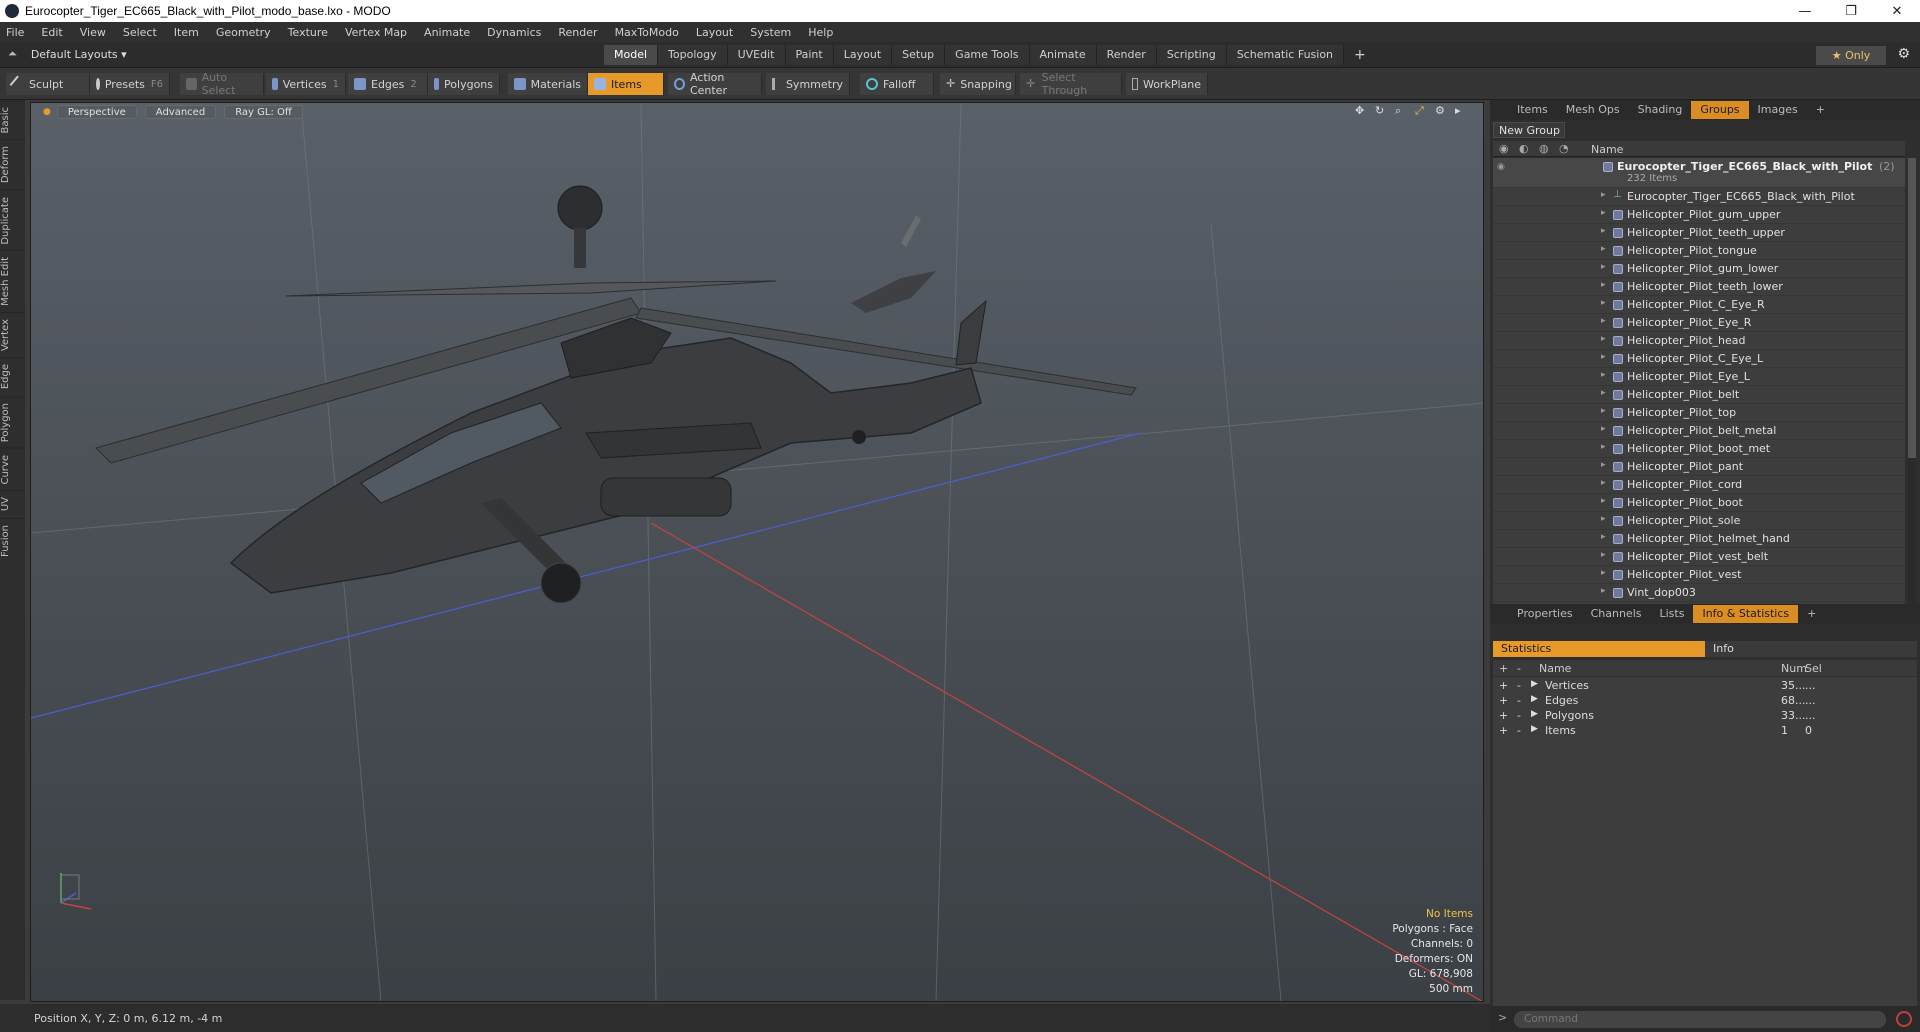 Image resolution: width=1920 pixels, height=1032 pixels. I want to click on rotate-icon: ↻, so click(1381, 111).